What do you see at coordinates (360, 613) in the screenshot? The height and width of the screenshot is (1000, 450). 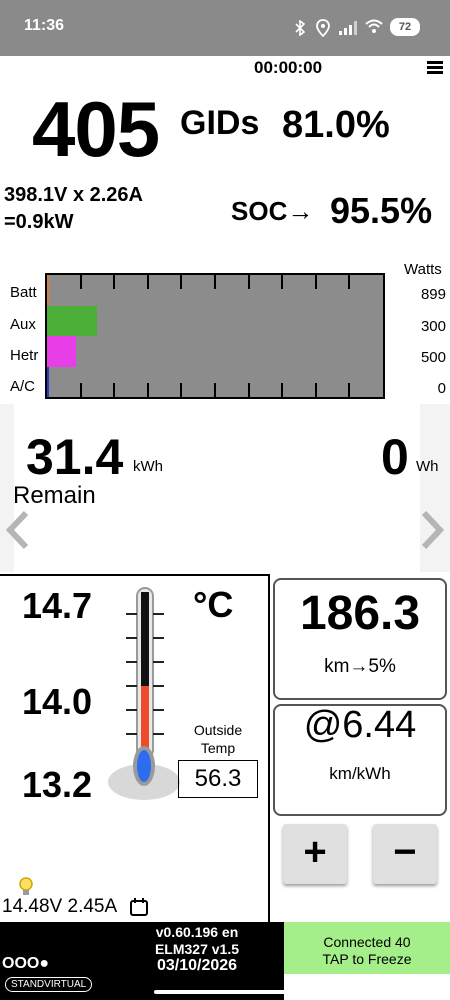 I see `range-value: 186.3` at bounding box center [360, 613].